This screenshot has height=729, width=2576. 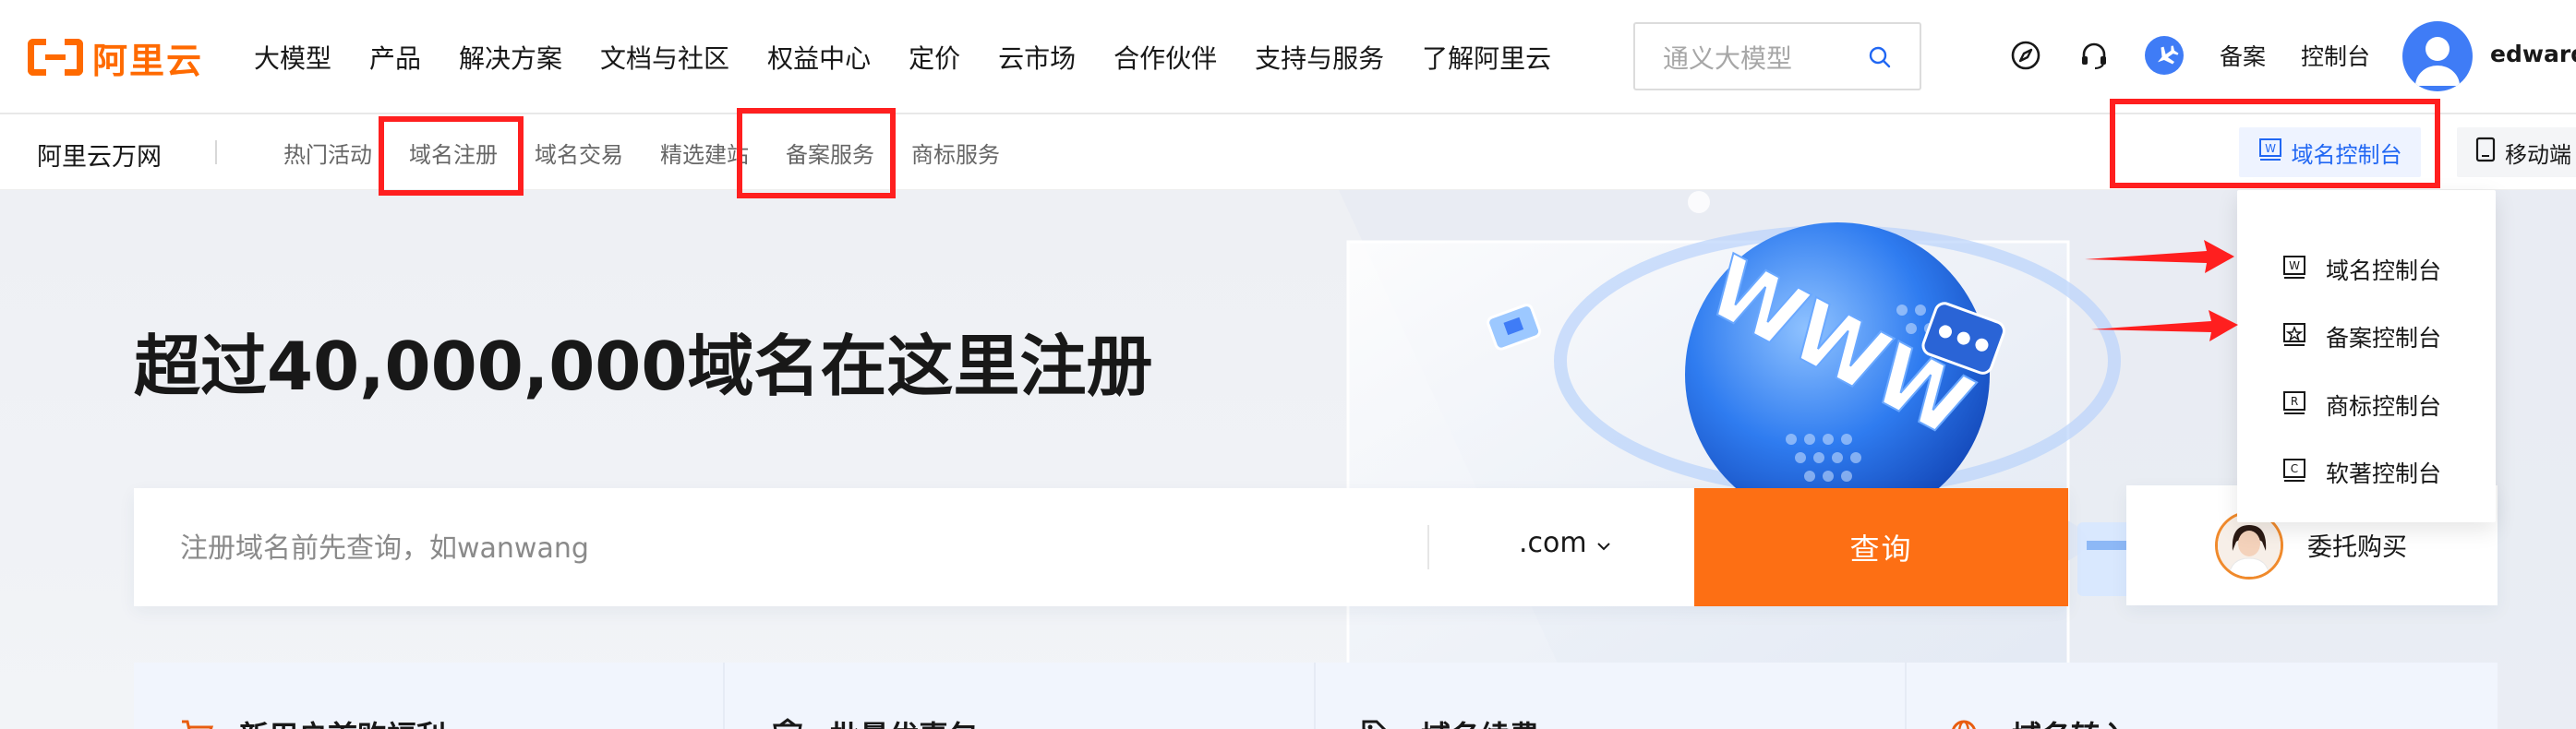 What do you see at coordinates (1486, 58) in the screenshot?
I see `nav-item-about: 了解阿里云` at bounding box center [1486, 58].